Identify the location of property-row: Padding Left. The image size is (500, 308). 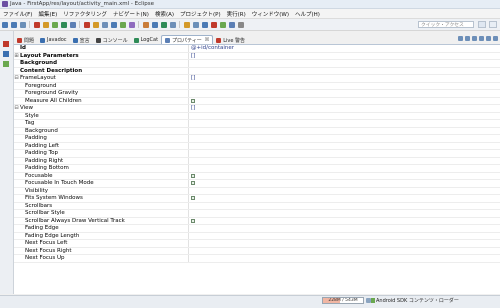
(257, 146).